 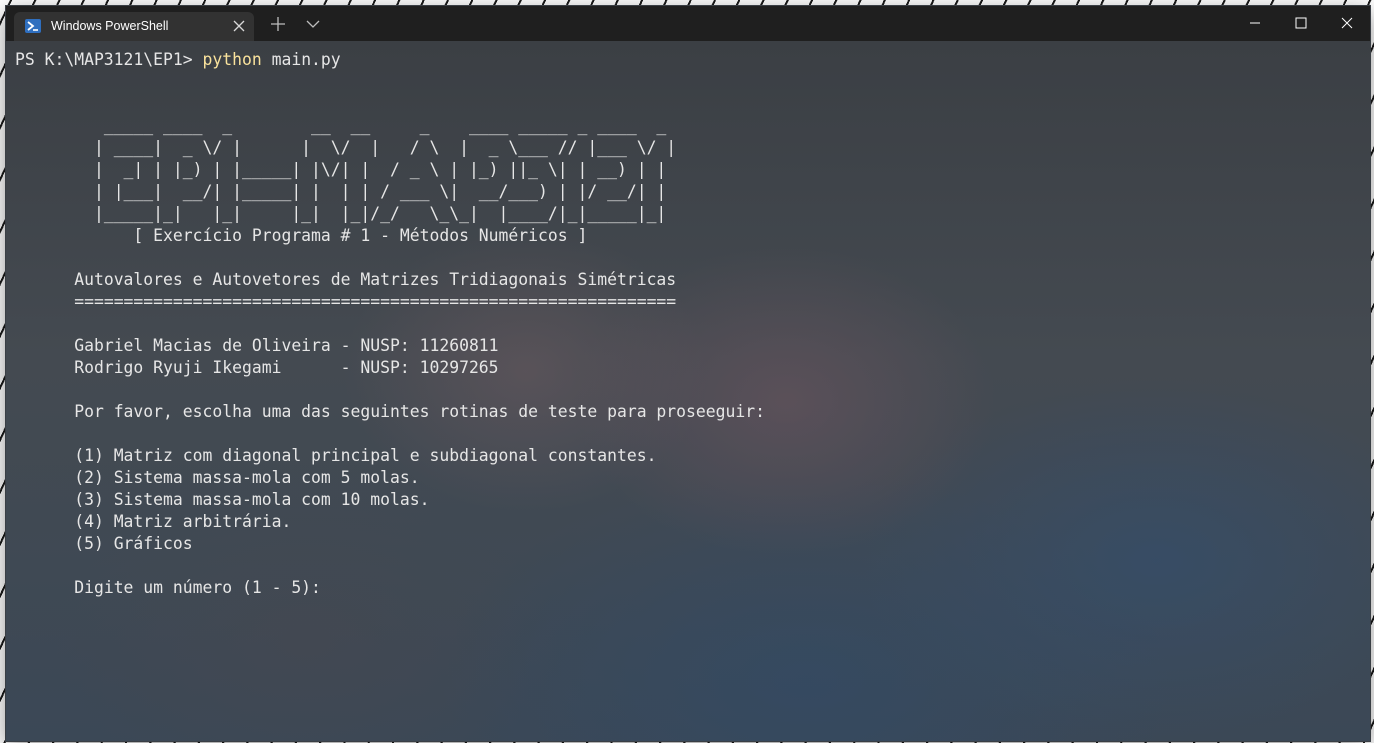 I want to click on minimize-icon, so click(x=1255, y=23).